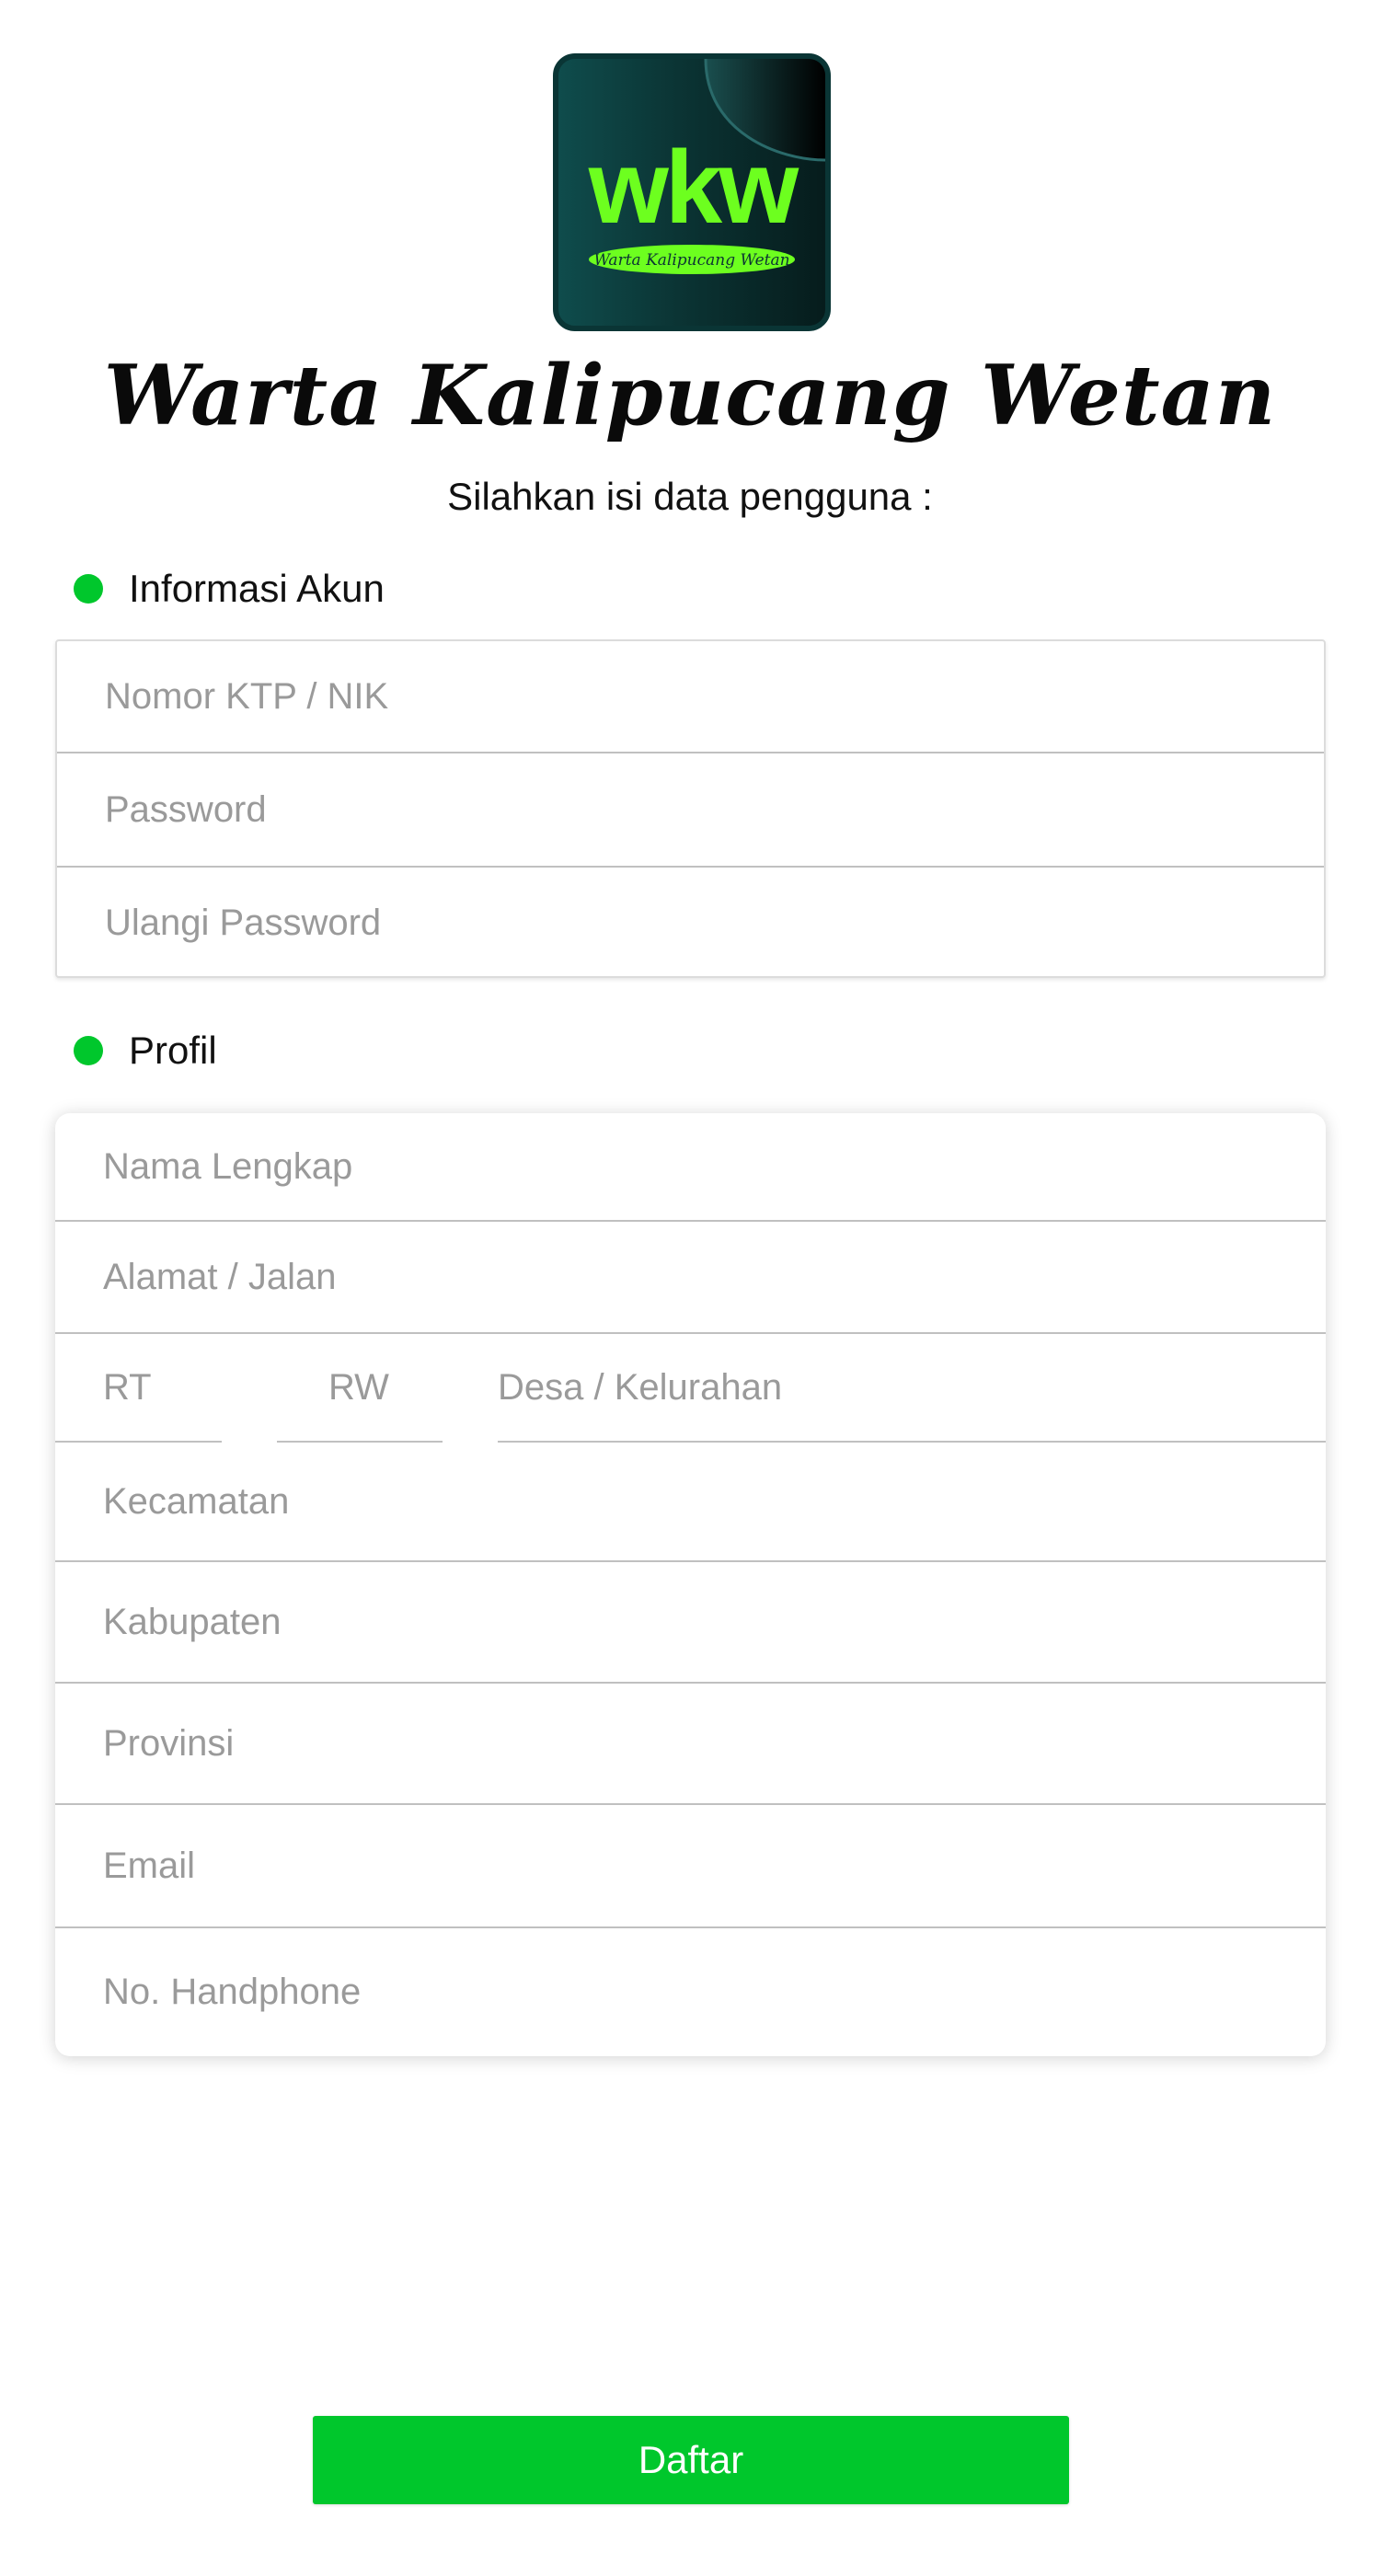 Image resolution: width=1380 pixels, height=2576 pixels. What do you see at coordinates (701, 809) in the screenshot?
I see `password-input` at bounding box center [701, 809].